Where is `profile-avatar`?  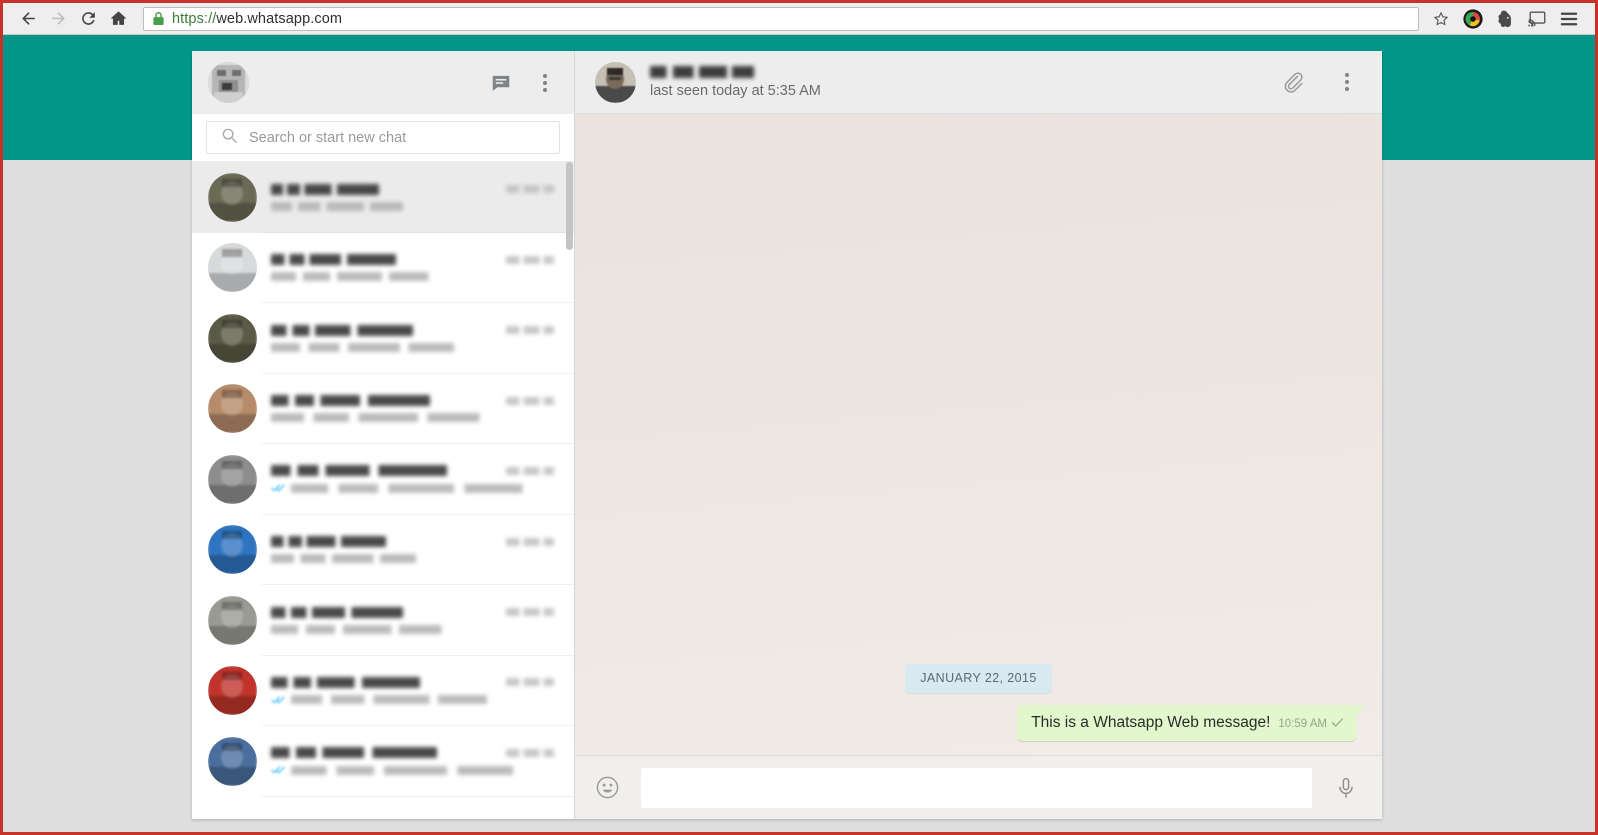 profile-avatar is located at coordinates (228, 82).